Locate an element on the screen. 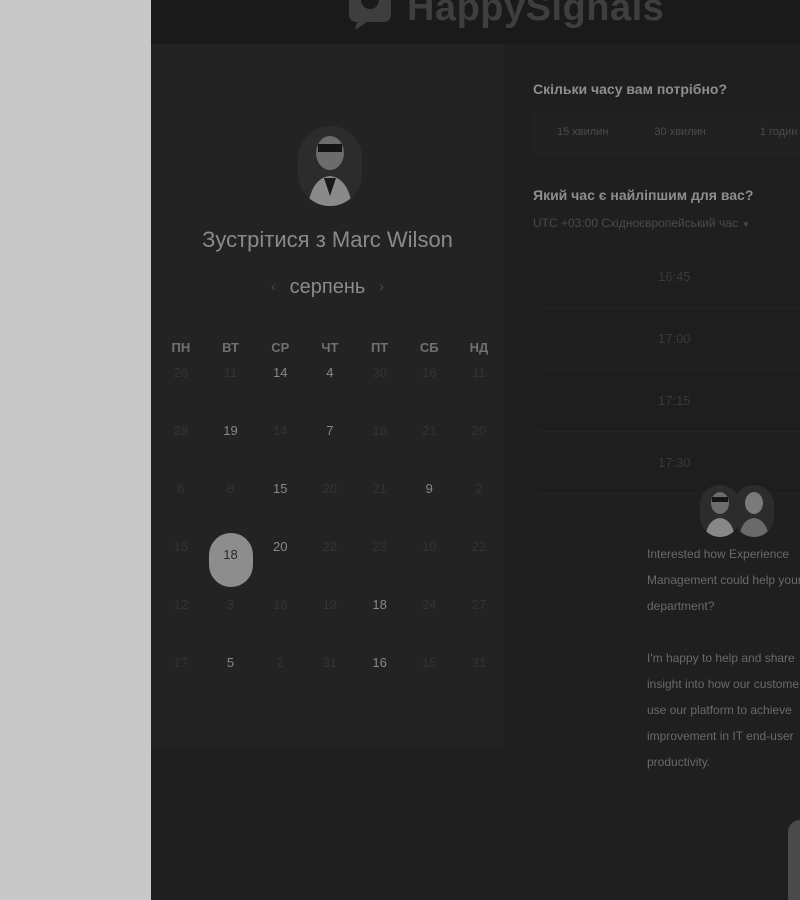 The image size is (800, 900). month-label: серпень is located at coordinates (327, 287).